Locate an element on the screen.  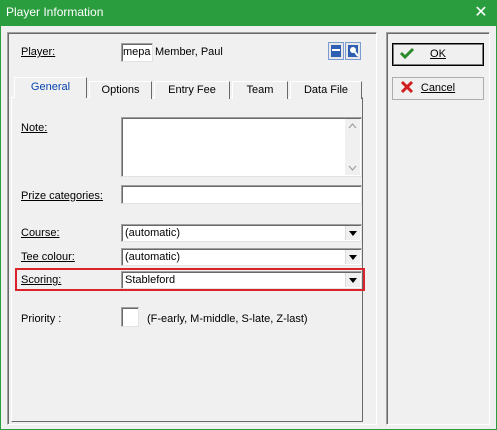
tee-colour-label: Tee colour: is located at coordinates (48, 257).